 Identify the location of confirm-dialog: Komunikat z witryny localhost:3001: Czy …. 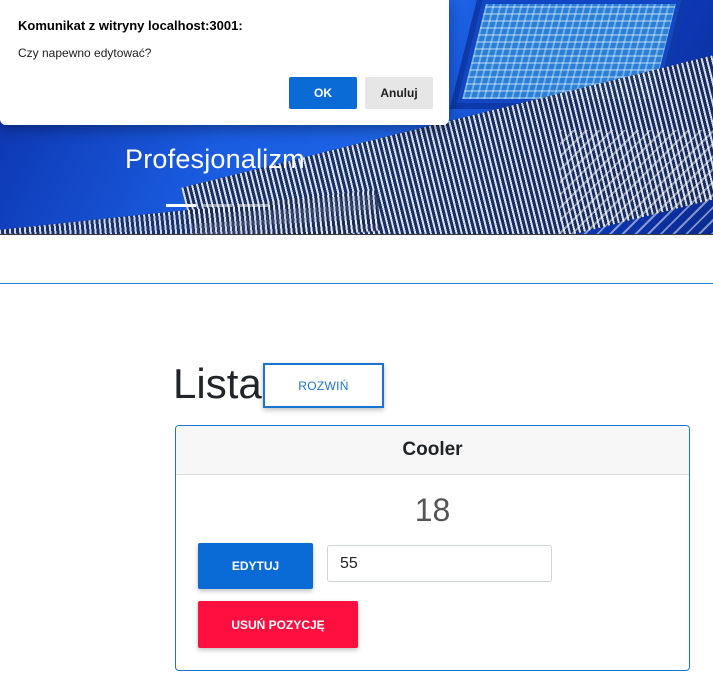
(224, 62).